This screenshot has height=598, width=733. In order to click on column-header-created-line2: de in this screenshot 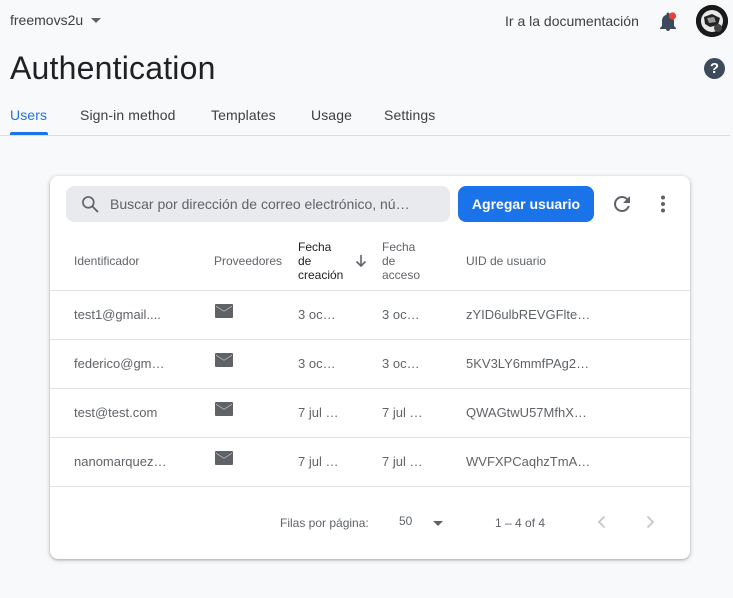, I will do `click(305, 261)`.